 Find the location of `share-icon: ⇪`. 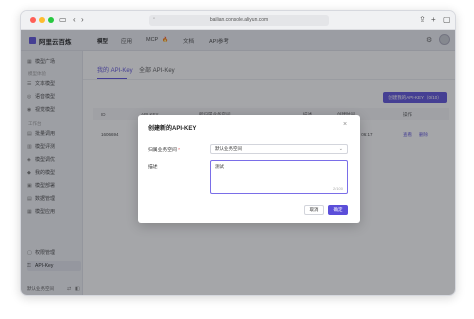

share-icon: ⇪ is located at coordinates (422, 20).